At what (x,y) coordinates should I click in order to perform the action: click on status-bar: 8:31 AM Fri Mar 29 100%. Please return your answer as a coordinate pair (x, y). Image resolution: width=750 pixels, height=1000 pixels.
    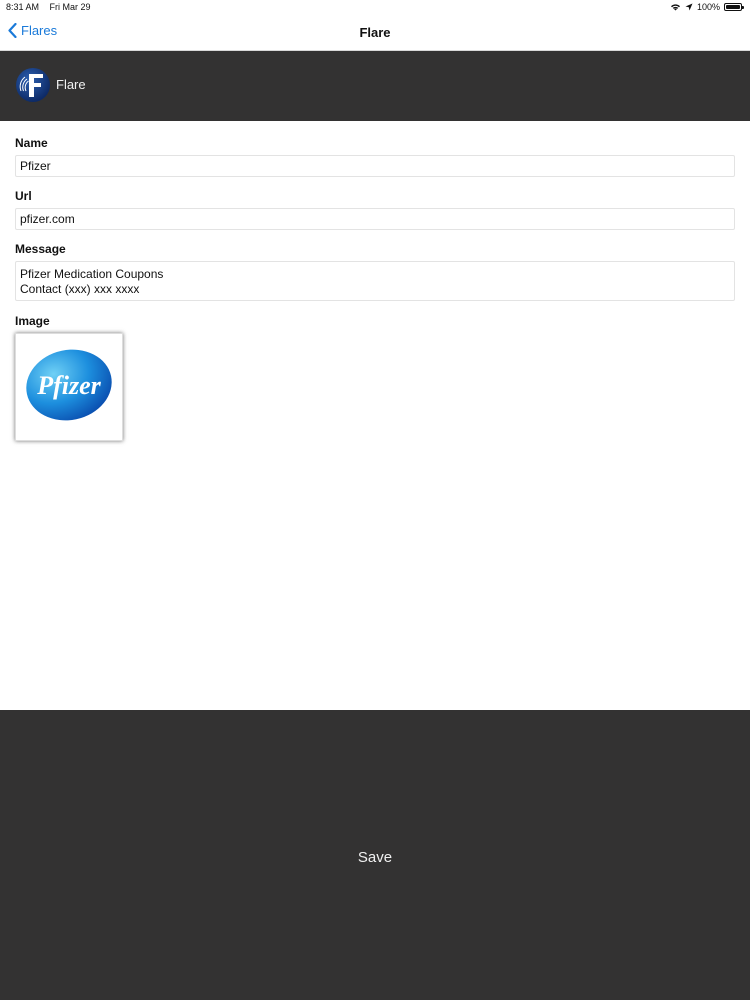
    Looking at the image, I should click on (375, 7).